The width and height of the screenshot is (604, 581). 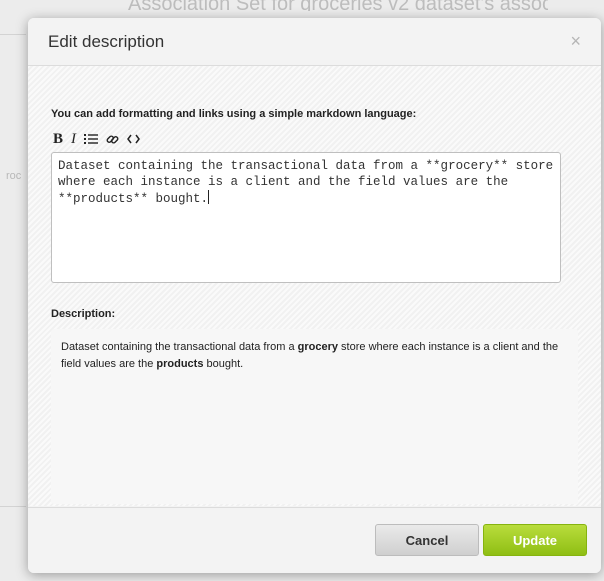 I want to click on close-icon: ×, so click(x=575, y=41).